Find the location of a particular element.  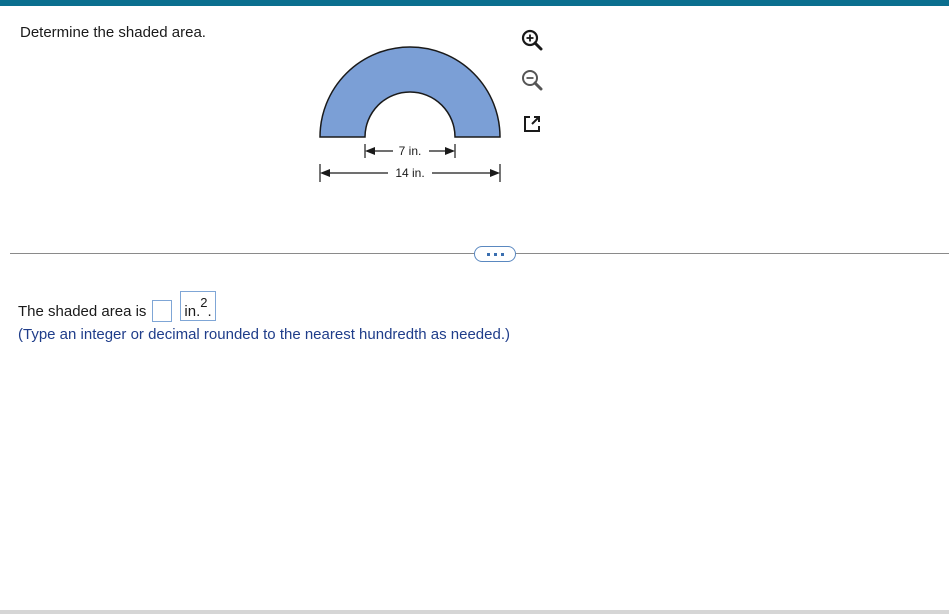

zoom-out-button is located at coordinates (532, 80).